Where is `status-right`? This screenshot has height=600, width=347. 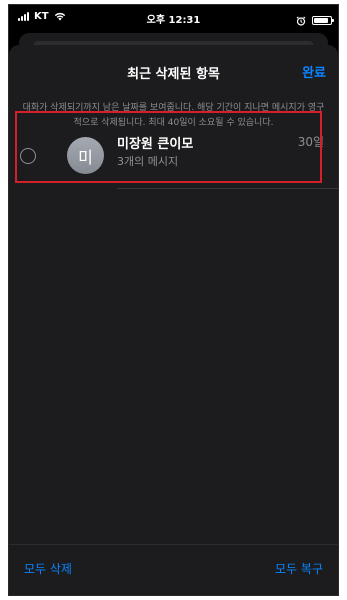
status-right is located at coordinates (315, 20).